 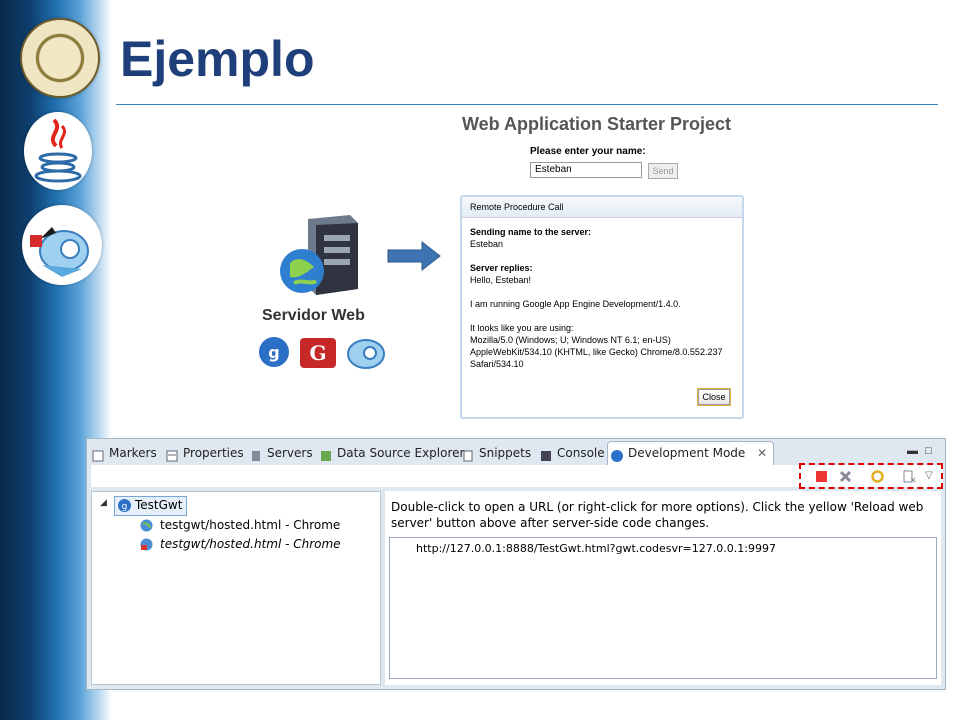 I want to click on stop-server-icon, so click(x=821, y=476).